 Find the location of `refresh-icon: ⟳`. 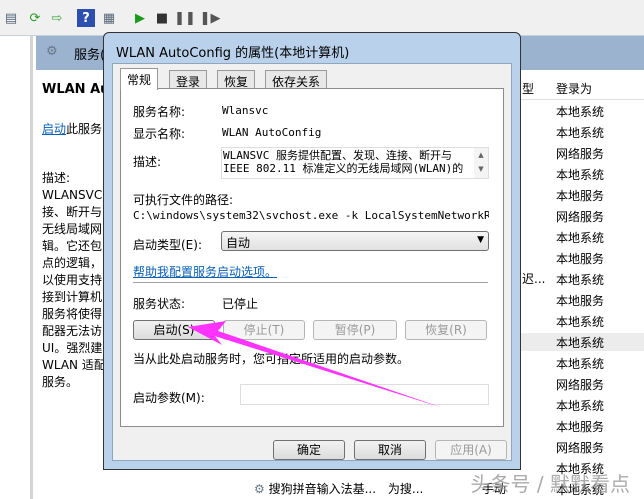

refresh-icon: ⟳ is located at coordinates (35, 18).